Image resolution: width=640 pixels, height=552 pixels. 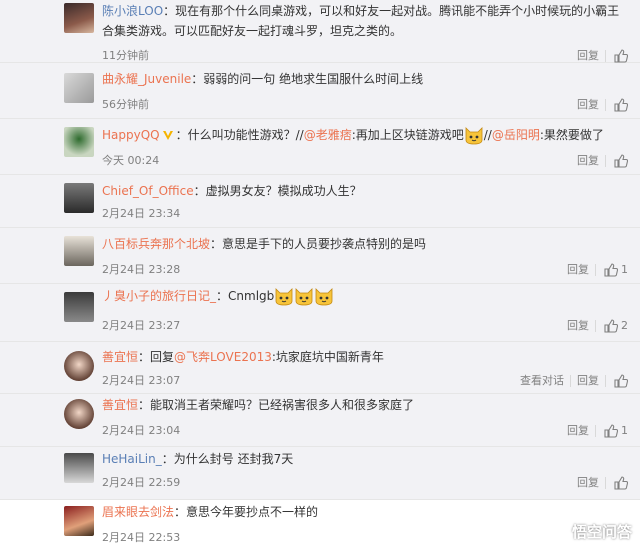 I want to click on comment-time: 2月24日 23:27, so click(x=141, y=325).